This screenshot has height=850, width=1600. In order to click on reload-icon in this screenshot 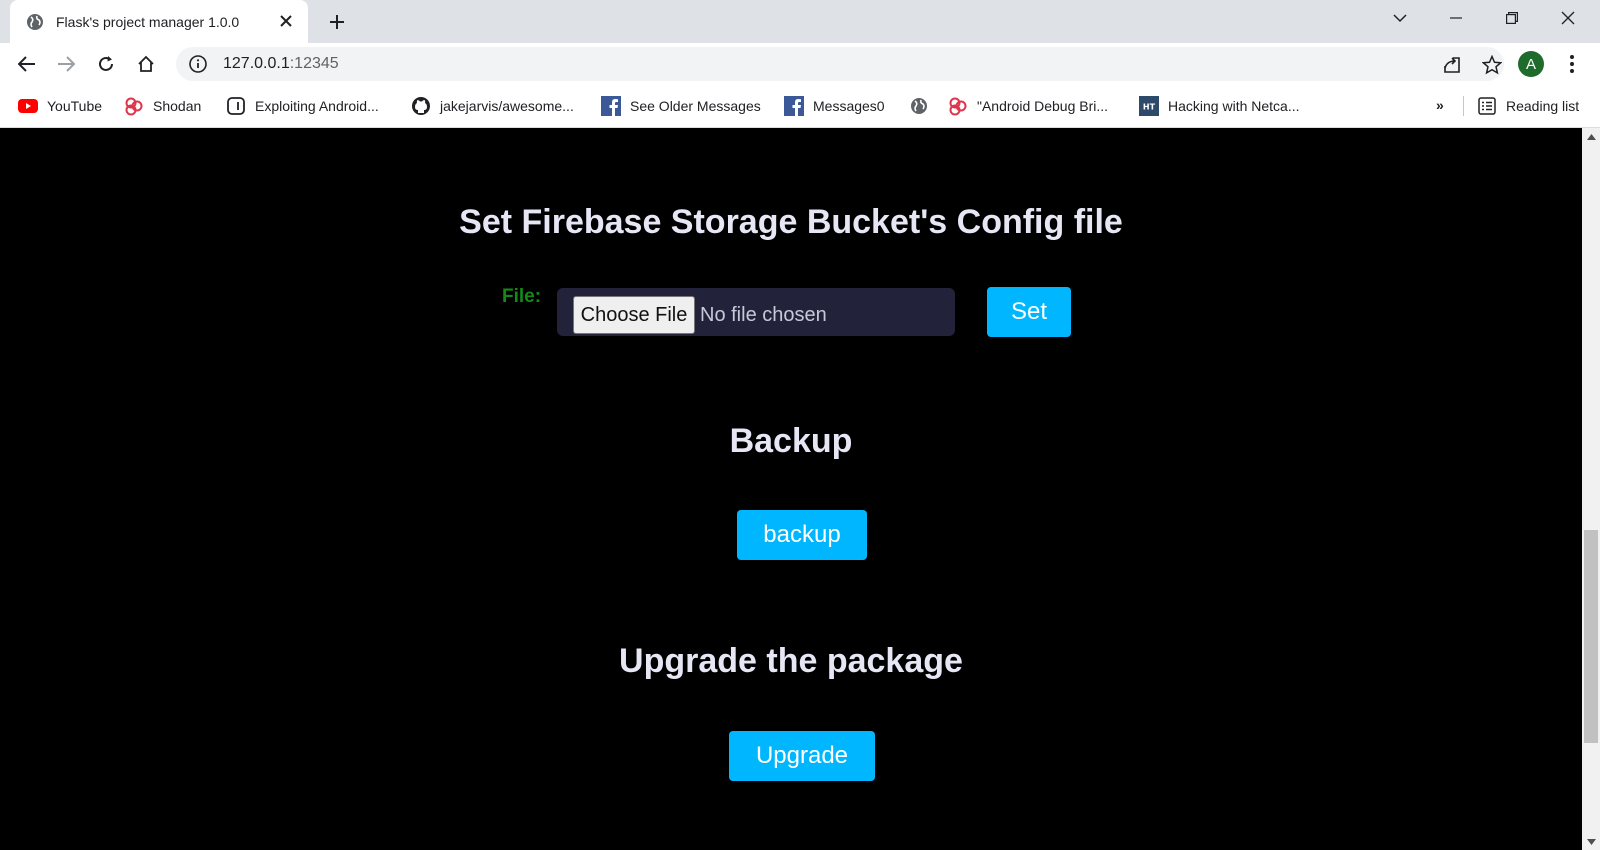, I will do `click(106, 64)`.